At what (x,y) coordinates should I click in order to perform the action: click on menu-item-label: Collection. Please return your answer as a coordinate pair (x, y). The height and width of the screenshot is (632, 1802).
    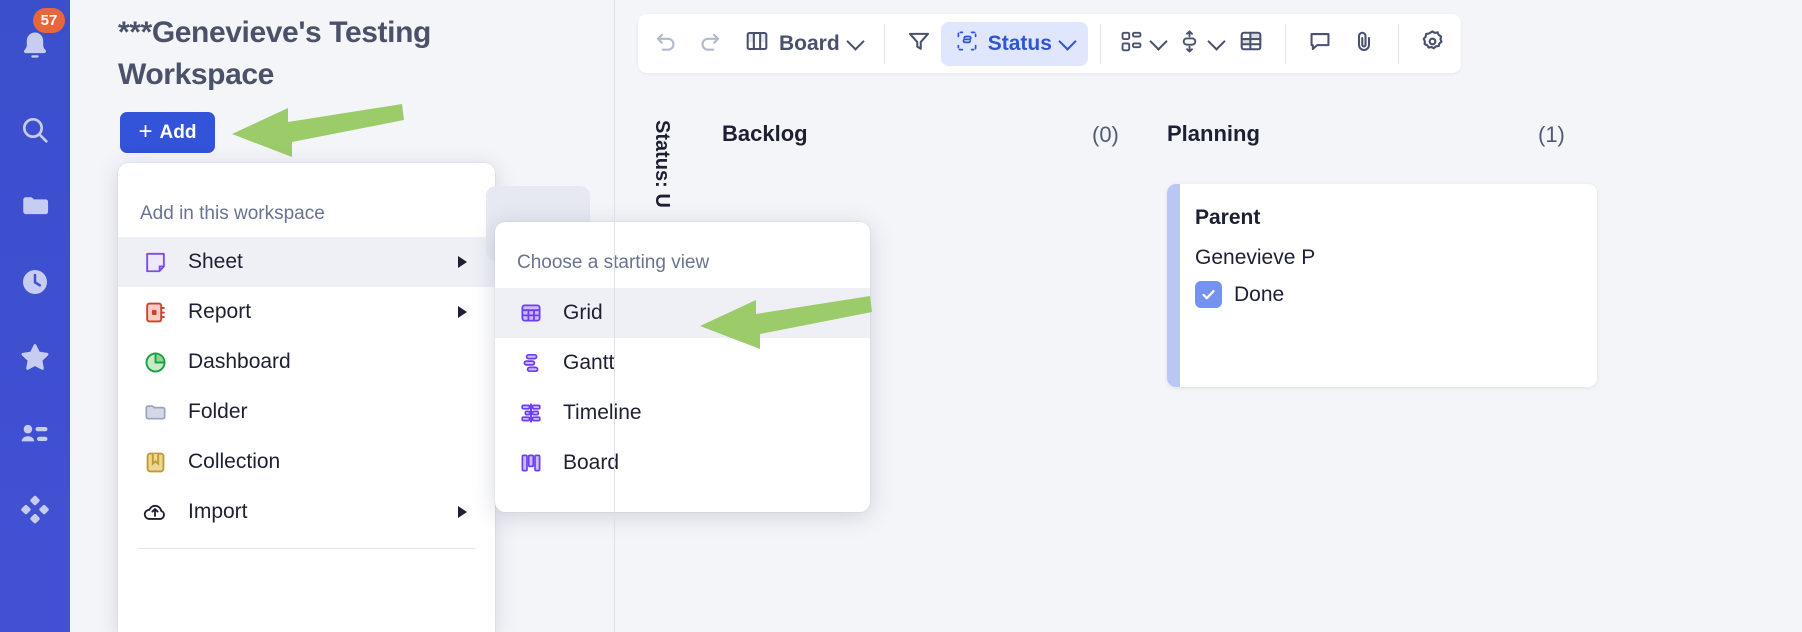
    Looking at the image, I should click on (234, 461).